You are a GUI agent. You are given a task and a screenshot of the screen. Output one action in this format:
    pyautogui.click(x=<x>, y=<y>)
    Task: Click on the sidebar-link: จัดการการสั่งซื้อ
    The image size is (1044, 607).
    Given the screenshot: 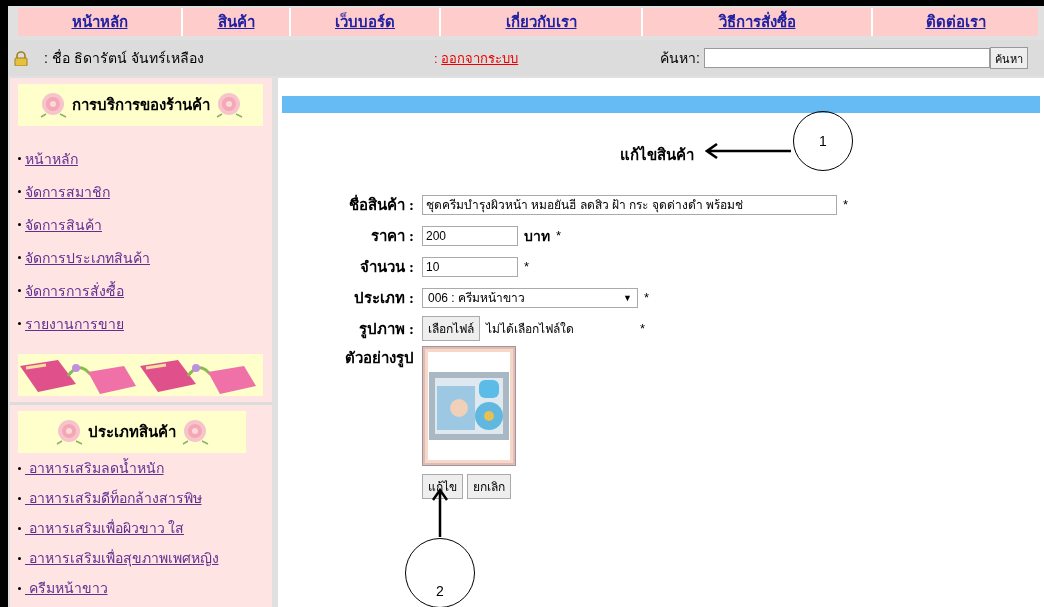 What is the action you would take?
    pyautogui.click(x=74, y=290)
    